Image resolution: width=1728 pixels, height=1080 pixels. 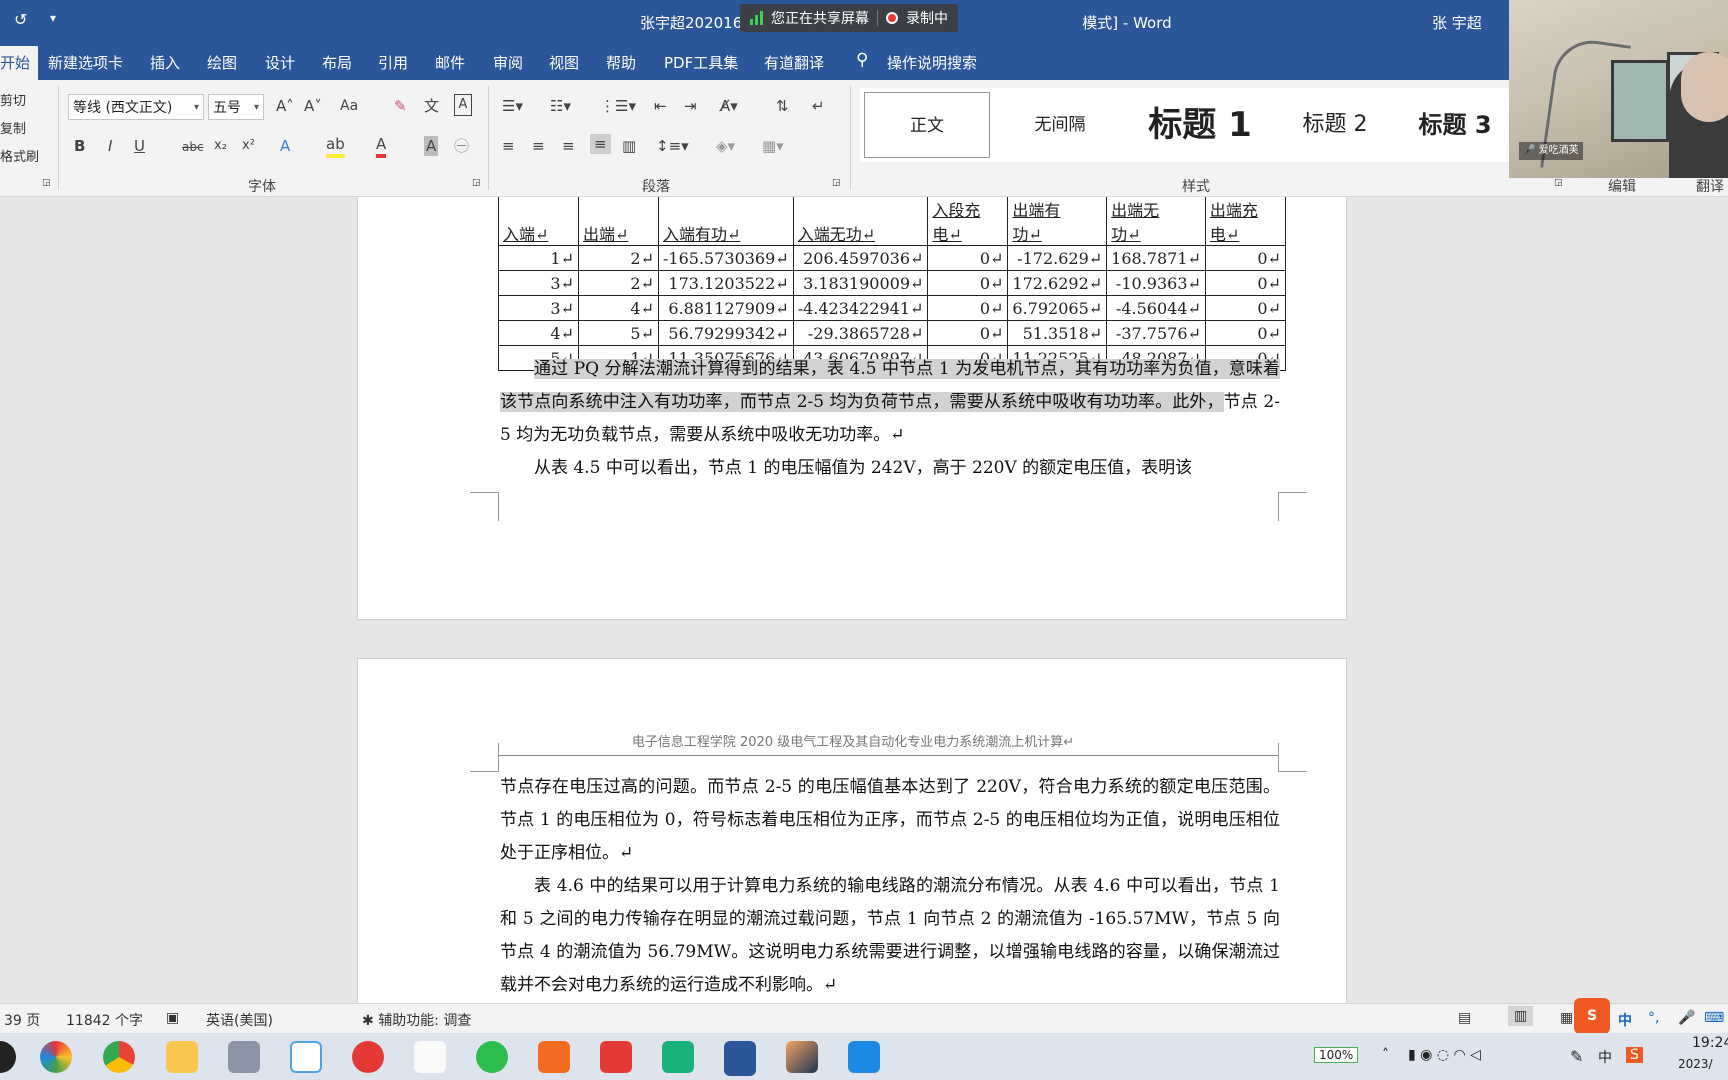 What do you see at coordinates (618, 106) in the screenshot?
I see `multilevel-list-icon: ⋮☰▾` at bounding box center [618, 106].